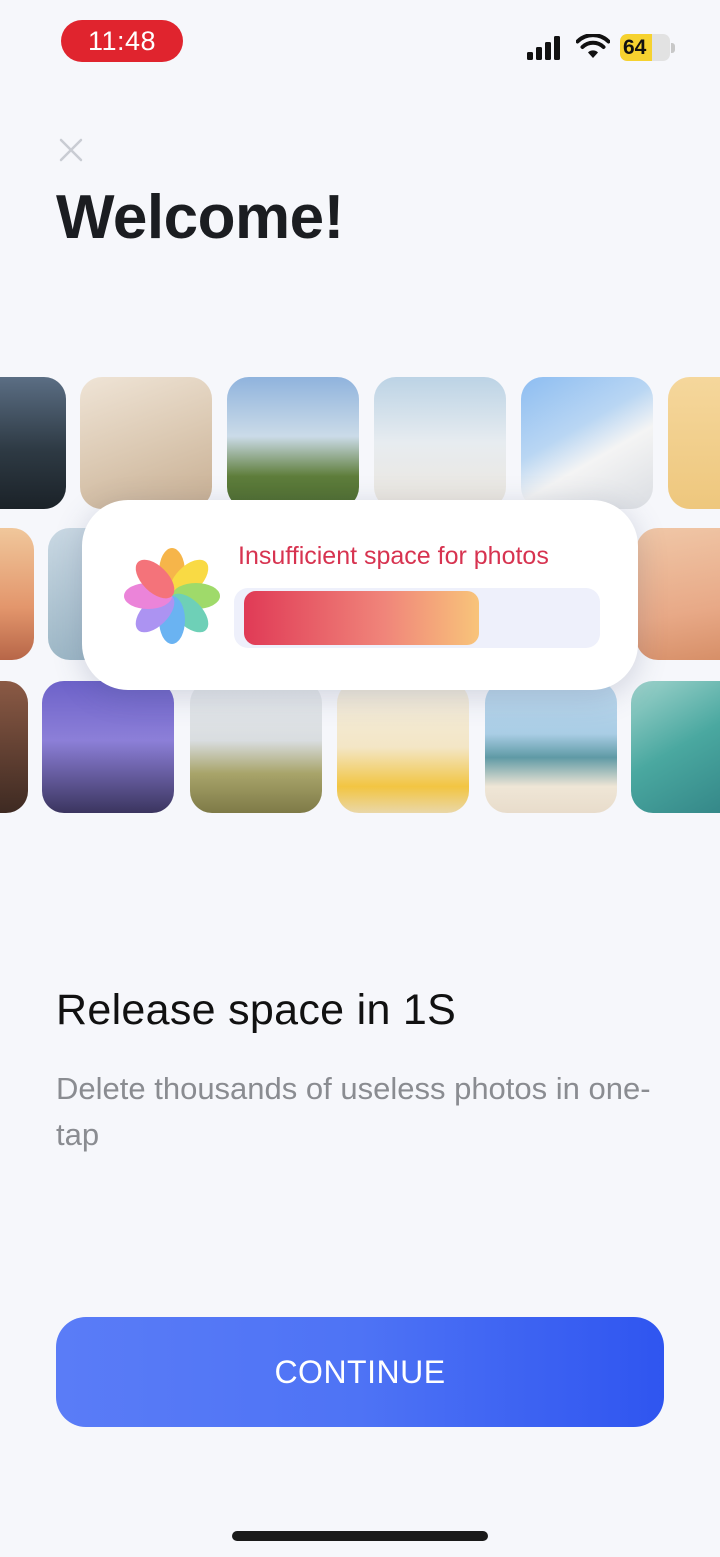  What do you see at coordinates (360, 1372) in the screenshot?
I see `continue-button: CONTINUE` at bounding box center [360, 1372].